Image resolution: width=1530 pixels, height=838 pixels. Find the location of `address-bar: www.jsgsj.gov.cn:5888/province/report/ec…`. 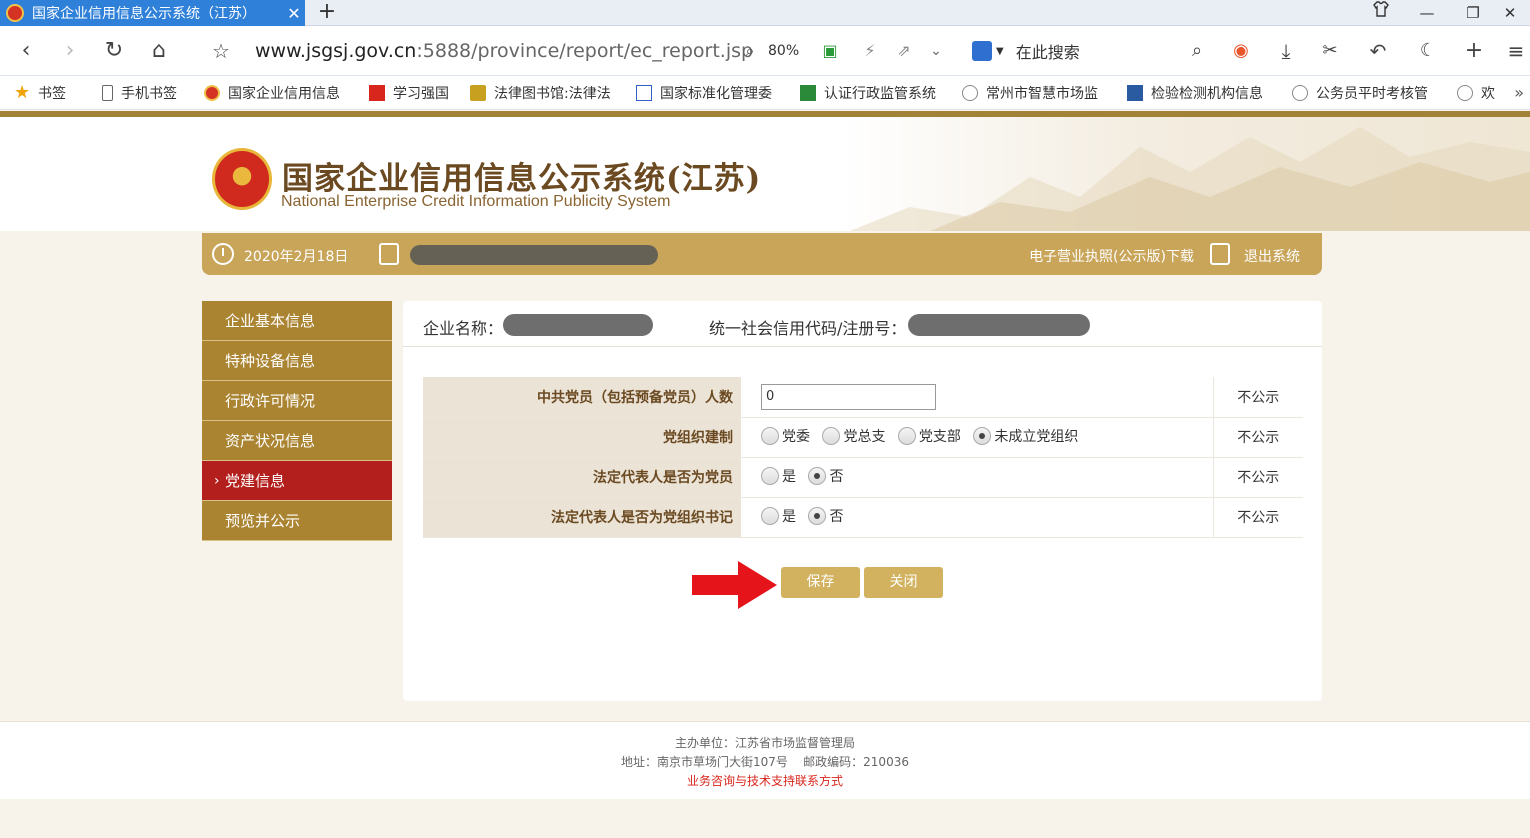

address-bar: www.jsgsj.gov.cn:5888/province/report/ec… is located at coordinates (504, 51).